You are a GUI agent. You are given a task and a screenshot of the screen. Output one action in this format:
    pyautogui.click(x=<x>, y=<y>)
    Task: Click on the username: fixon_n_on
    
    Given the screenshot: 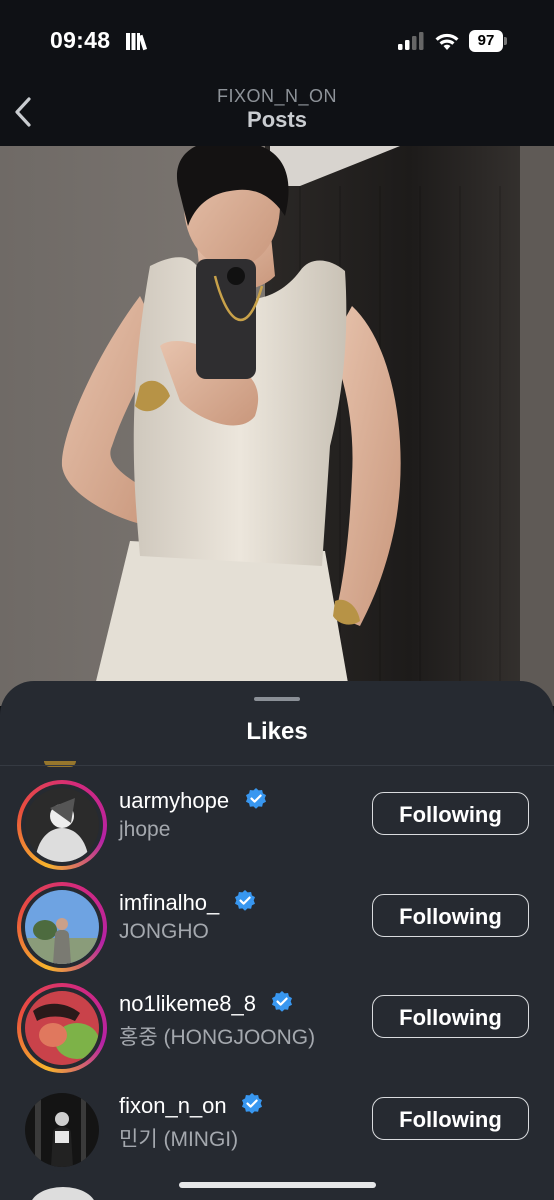 What is the action you would take?
    pyautogui.click(x=173, y=1106)
    